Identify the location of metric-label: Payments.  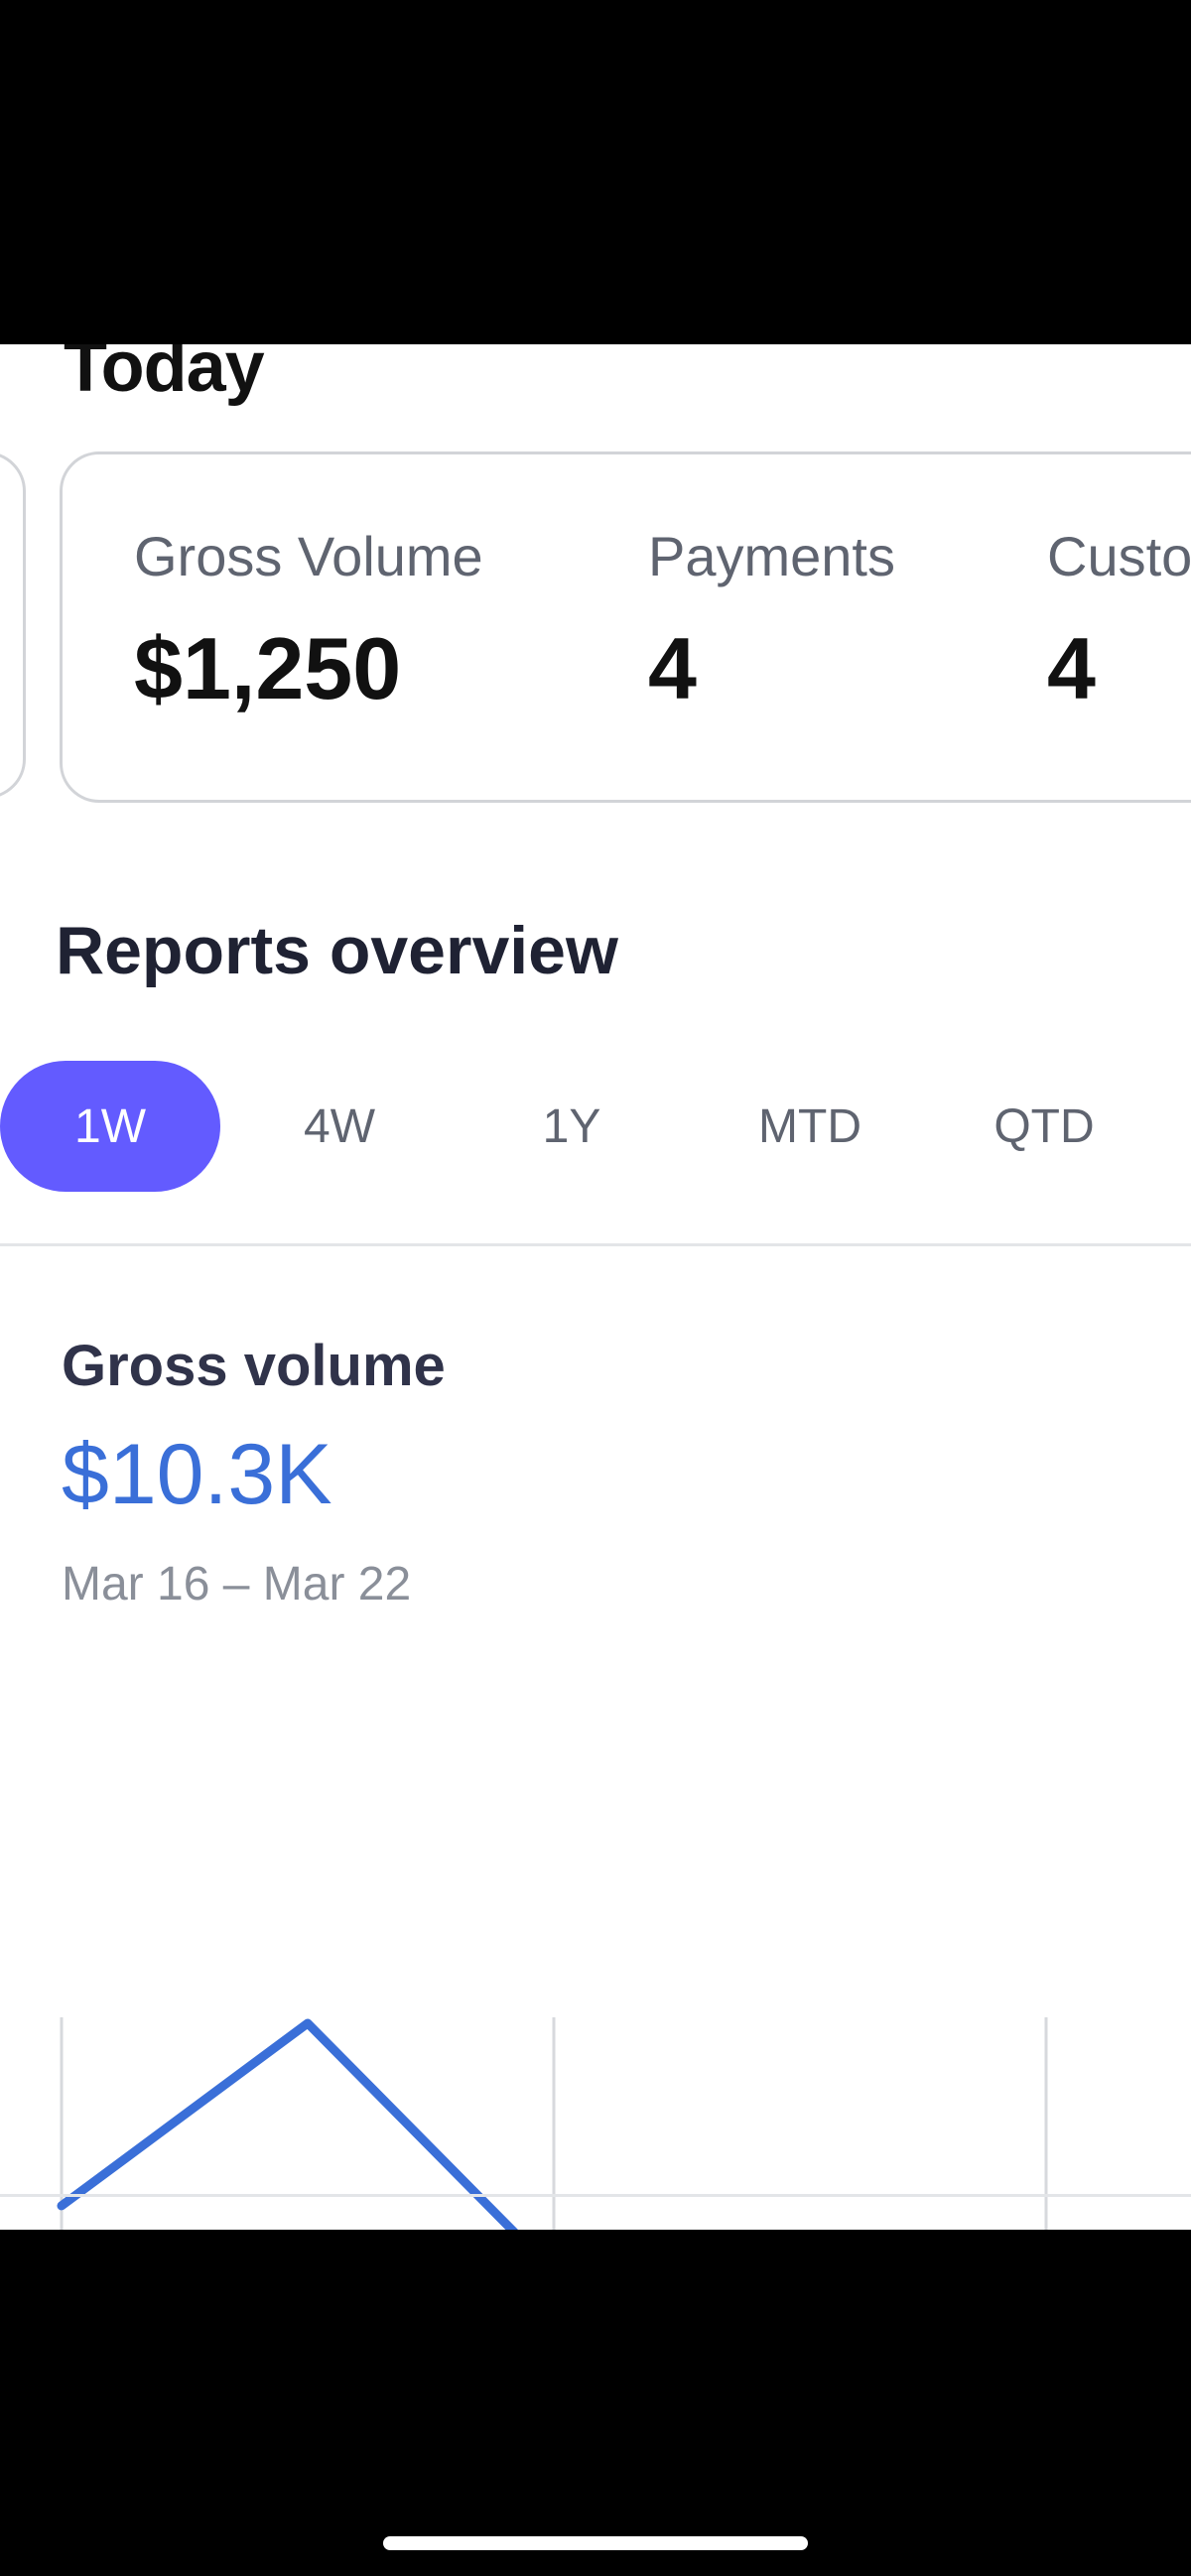
(772, 556).